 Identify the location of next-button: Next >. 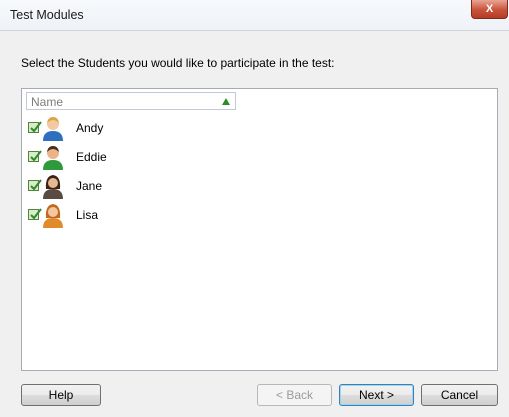
(376, 395).